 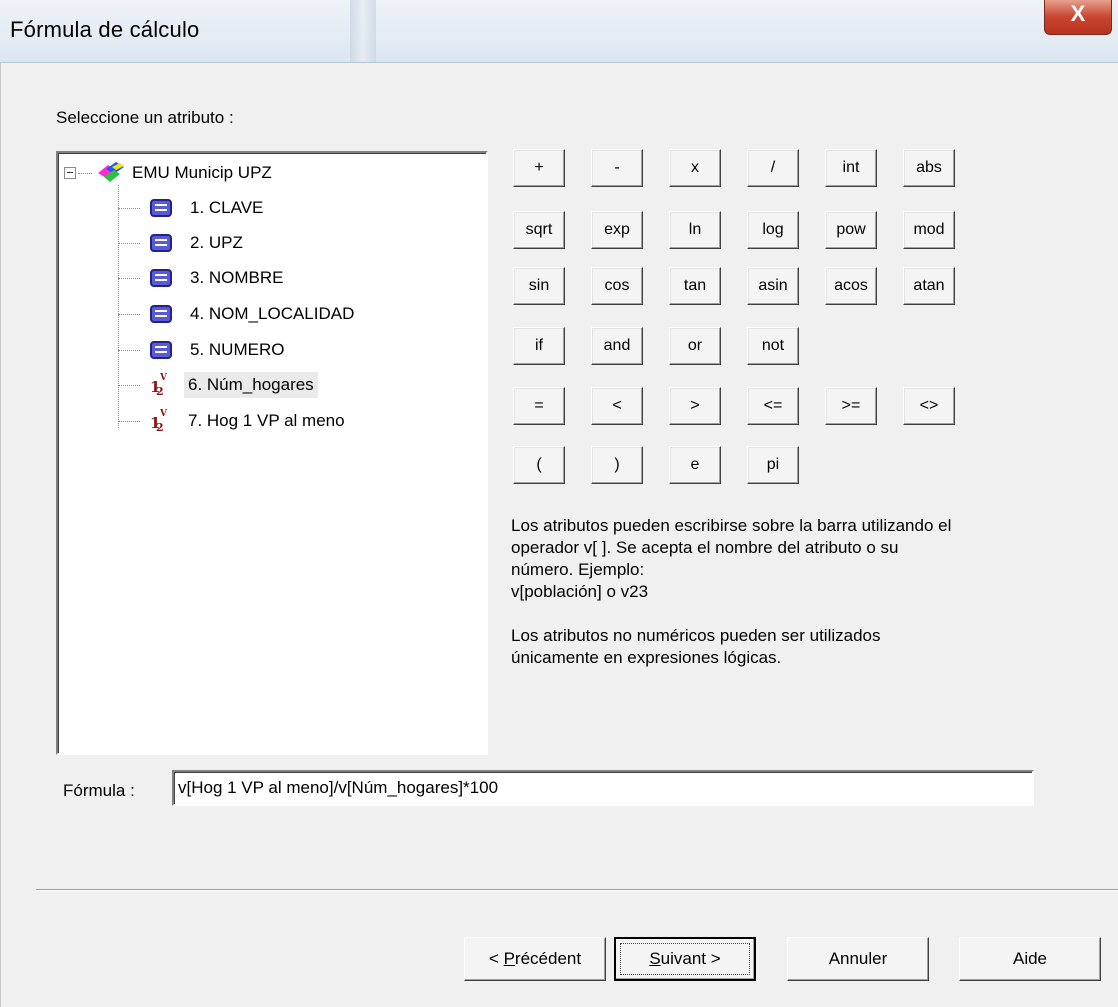 I want to click on tree-root-label: EMU Municip UPZ, so click(x=202, y=172).